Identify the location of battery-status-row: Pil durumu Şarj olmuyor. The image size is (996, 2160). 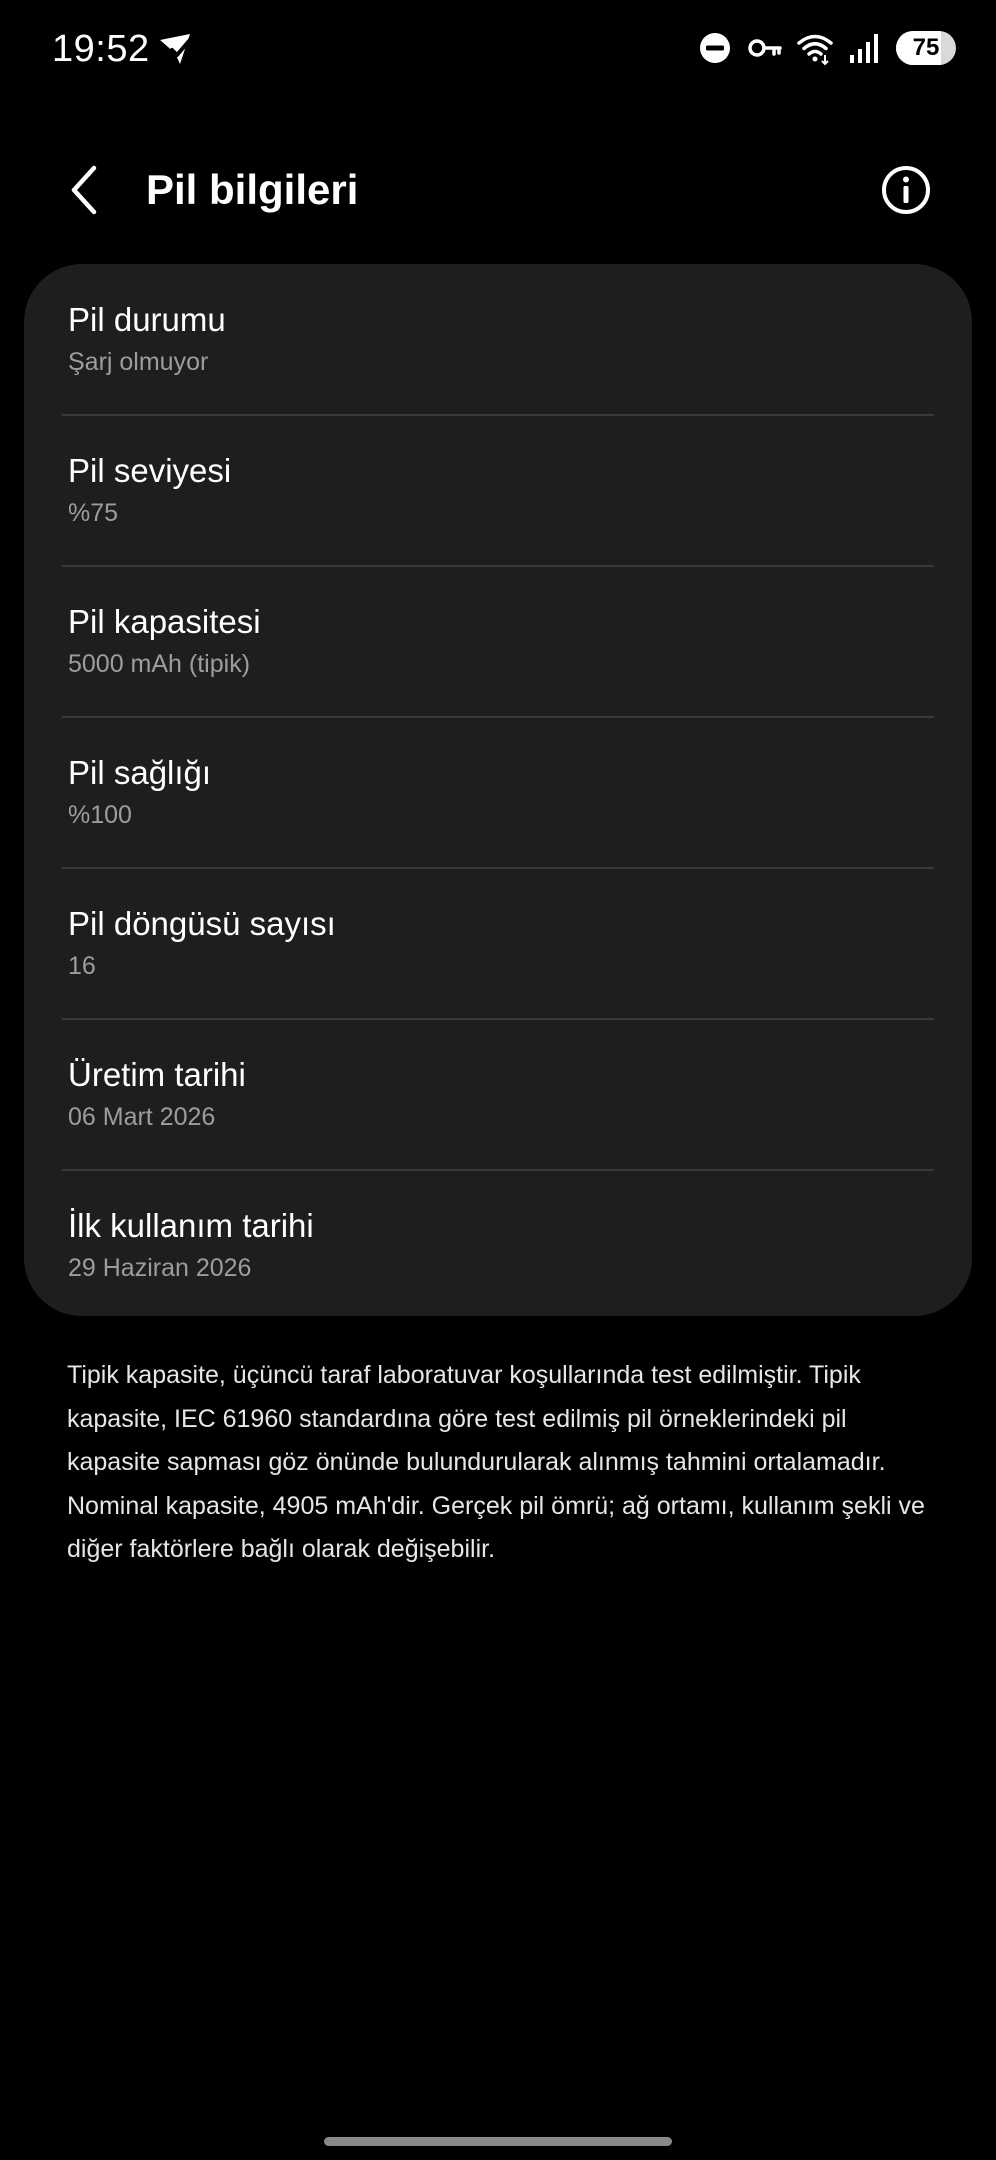
(498, 339).